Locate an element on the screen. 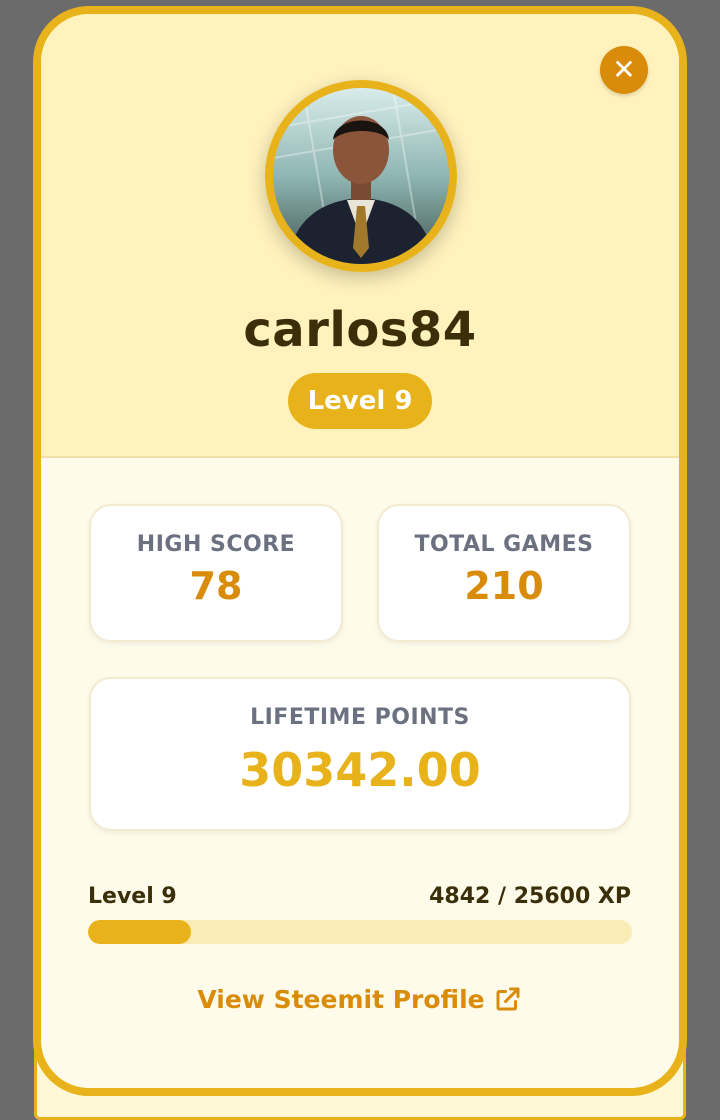 The width and height of the screenshot is (720, 1120). level-badge: Level 9 is located at coordinates (360, 401).